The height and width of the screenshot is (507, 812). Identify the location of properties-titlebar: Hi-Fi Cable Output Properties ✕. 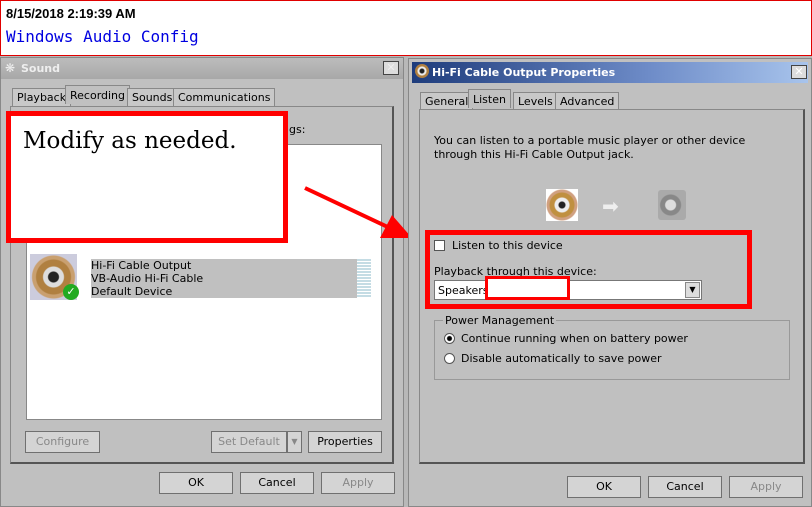
(610, 72).